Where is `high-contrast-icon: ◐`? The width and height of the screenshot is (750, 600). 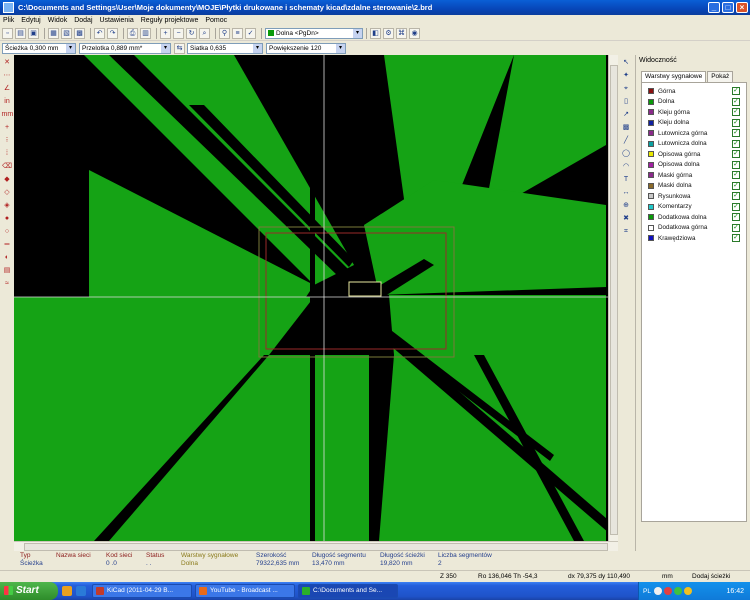 high-contrast-icon: ◐ is located at coordinates (7, 257).